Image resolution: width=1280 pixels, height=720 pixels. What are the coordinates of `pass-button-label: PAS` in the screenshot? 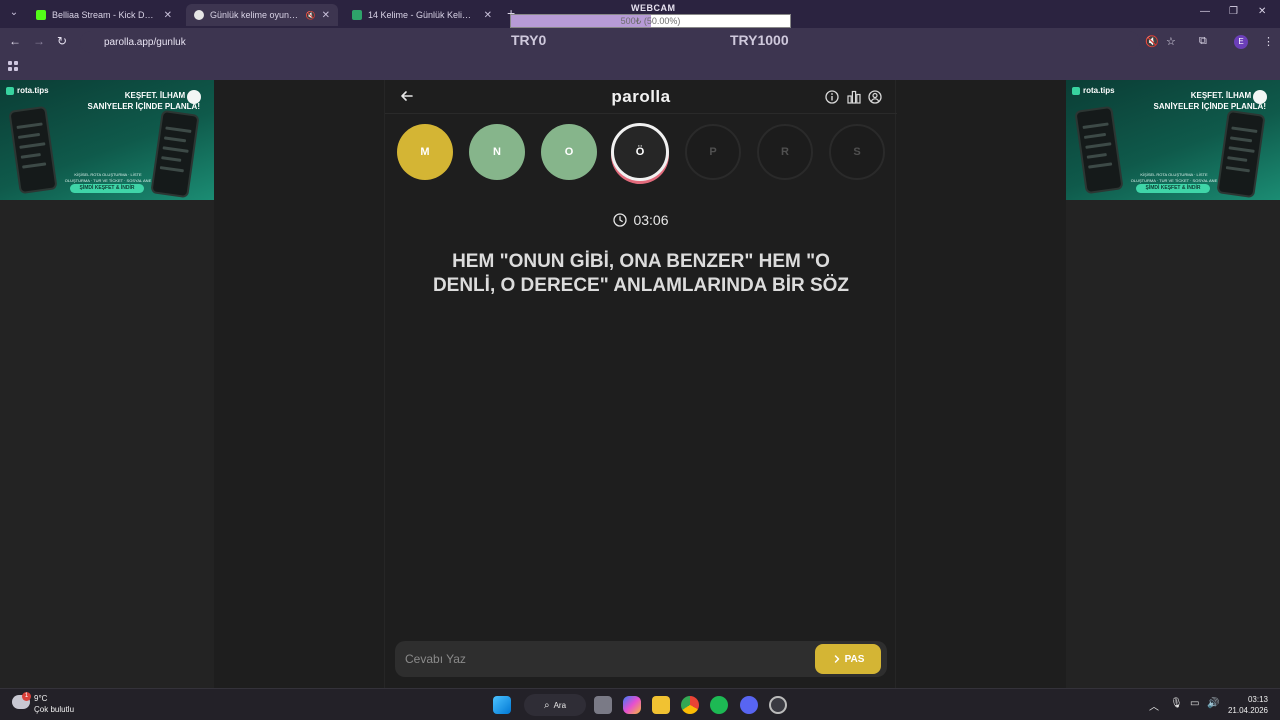 It's located at (854, 659).